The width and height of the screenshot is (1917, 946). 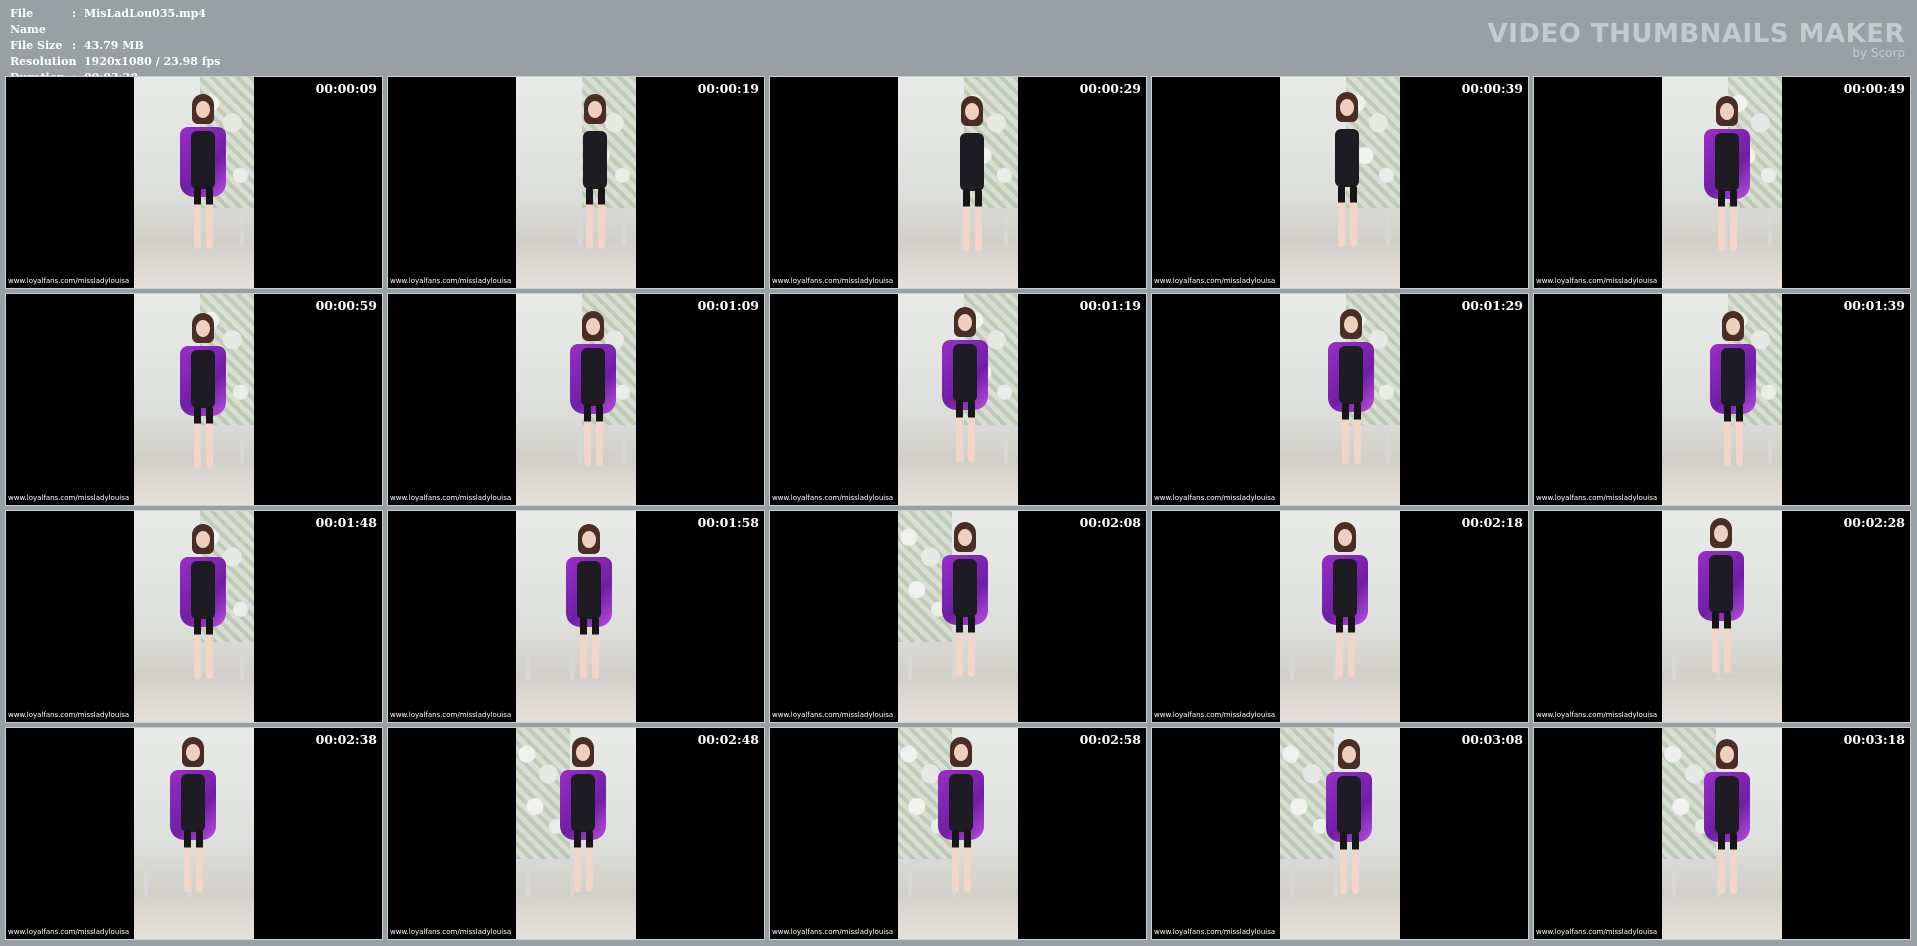 I want to click on video-thumbnail: 00:02:18 www.loyalfans.com/missladylouisa, so click(x=1340, y=616).